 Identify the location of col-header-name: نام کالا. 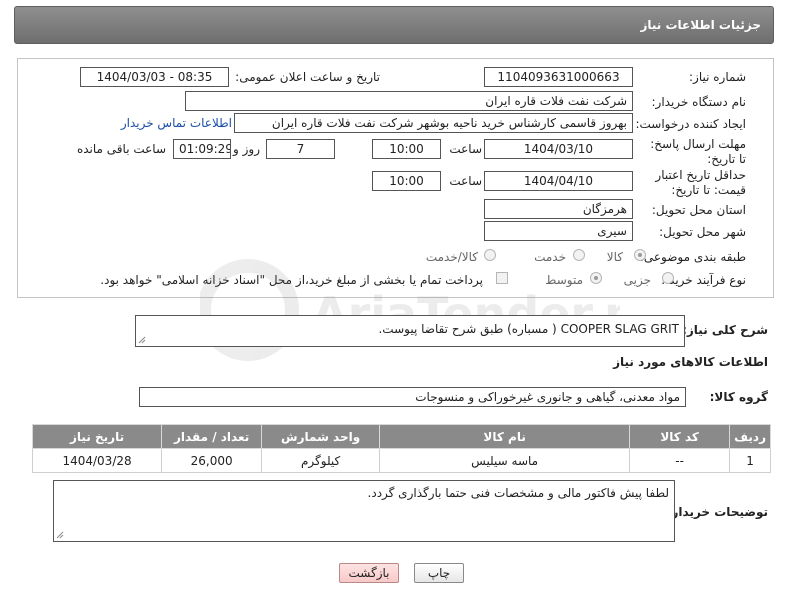
(505, 436).